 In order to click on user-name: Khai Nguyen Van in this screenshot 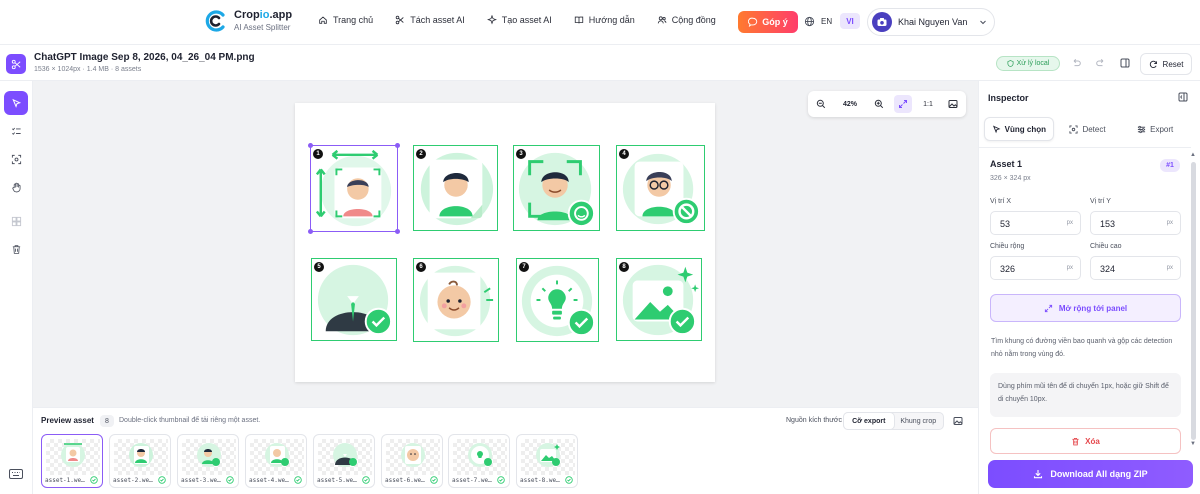, I will do `click(933, 22)`.